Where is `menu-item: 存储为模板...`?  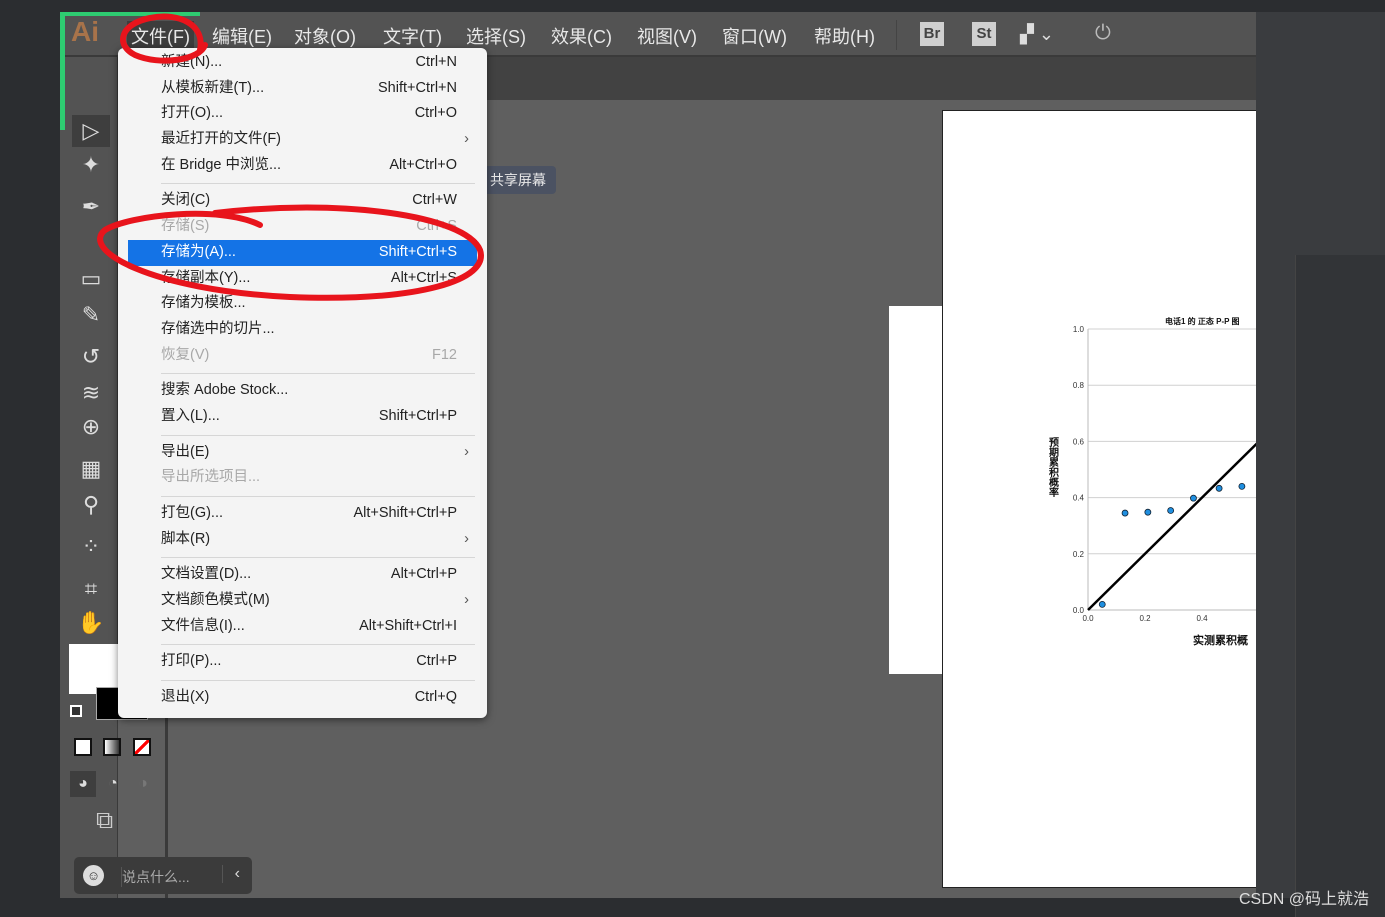 menu-item: 存储为模板... is located at coordinates (302, 304).